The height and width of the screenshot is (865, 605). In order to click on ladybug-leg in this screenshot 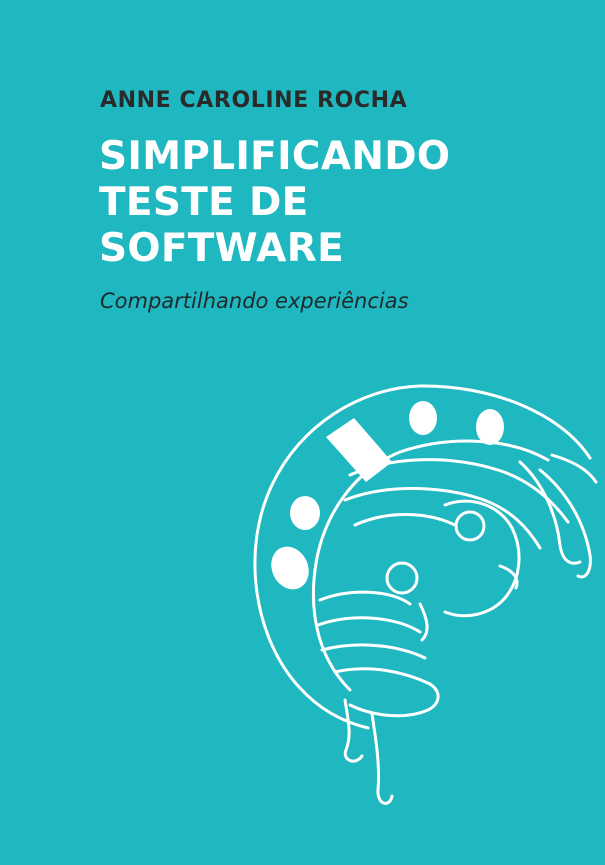, I will do `click(382, 758)`.